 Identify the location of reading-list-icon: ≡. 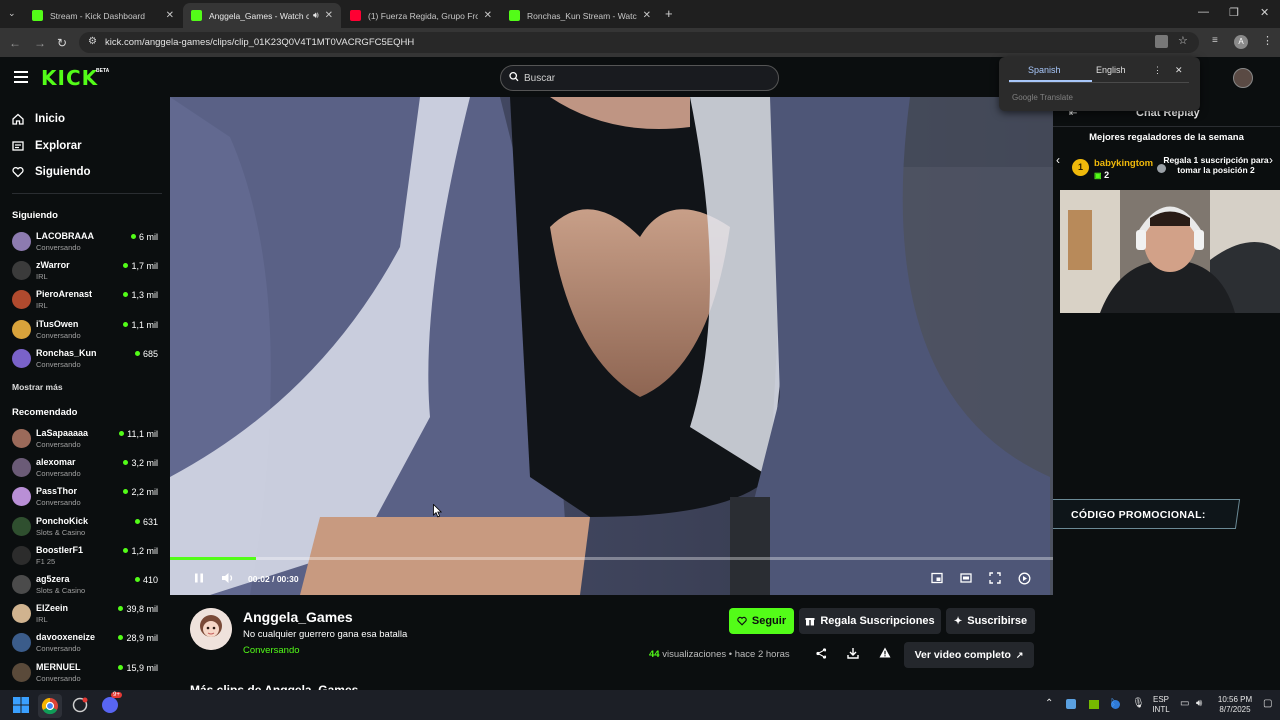
(1215, 40).